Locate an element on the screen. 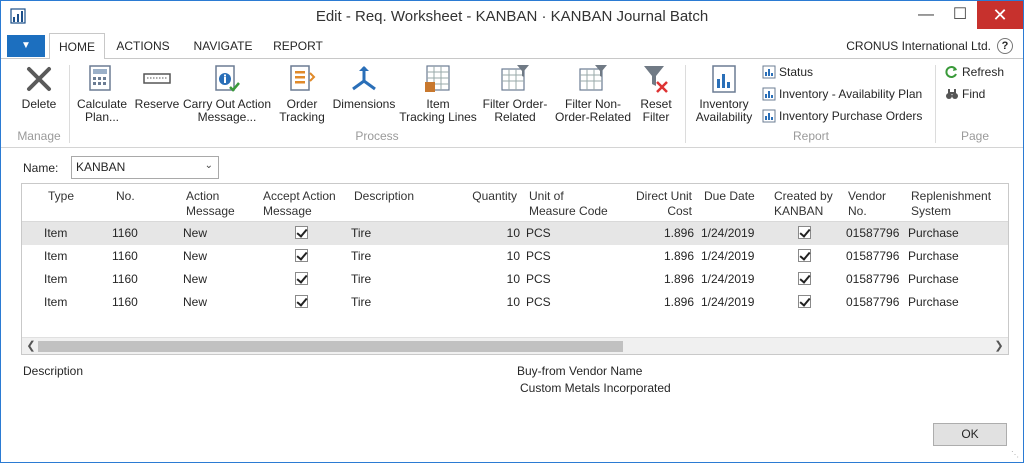  help-icon: ? is located at coordinates (1005, 46).